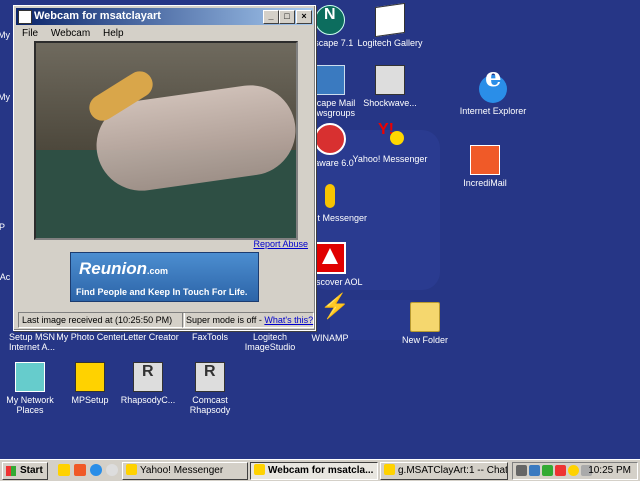 Image resolution: width=640 pixels, height=481 pixels. What do you see at coordinates (90, 377) in the screenshot?
I see `mpsetup-icon` at bounding box center [90, 377].